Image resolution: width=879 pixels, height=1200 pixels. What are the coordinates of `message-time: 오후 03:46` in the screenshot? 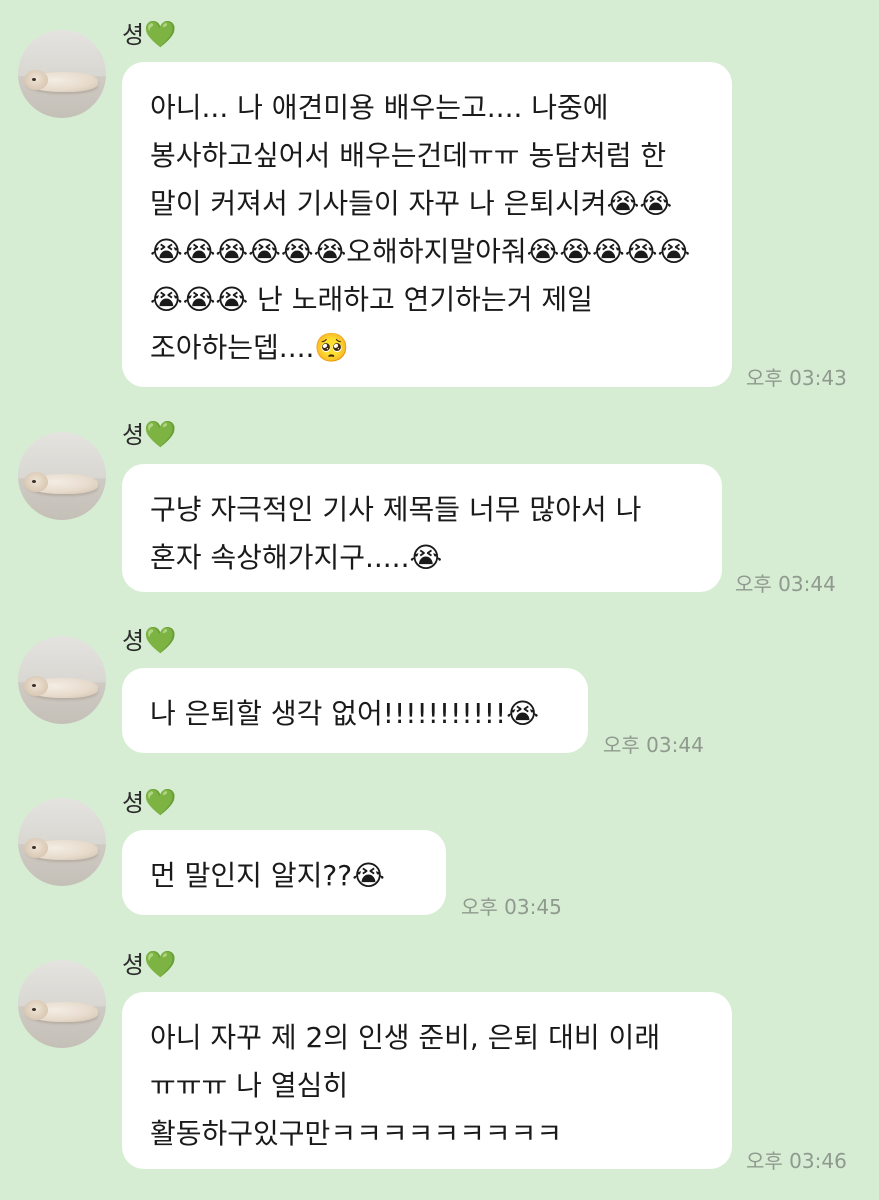 It's located at (796, 1161).